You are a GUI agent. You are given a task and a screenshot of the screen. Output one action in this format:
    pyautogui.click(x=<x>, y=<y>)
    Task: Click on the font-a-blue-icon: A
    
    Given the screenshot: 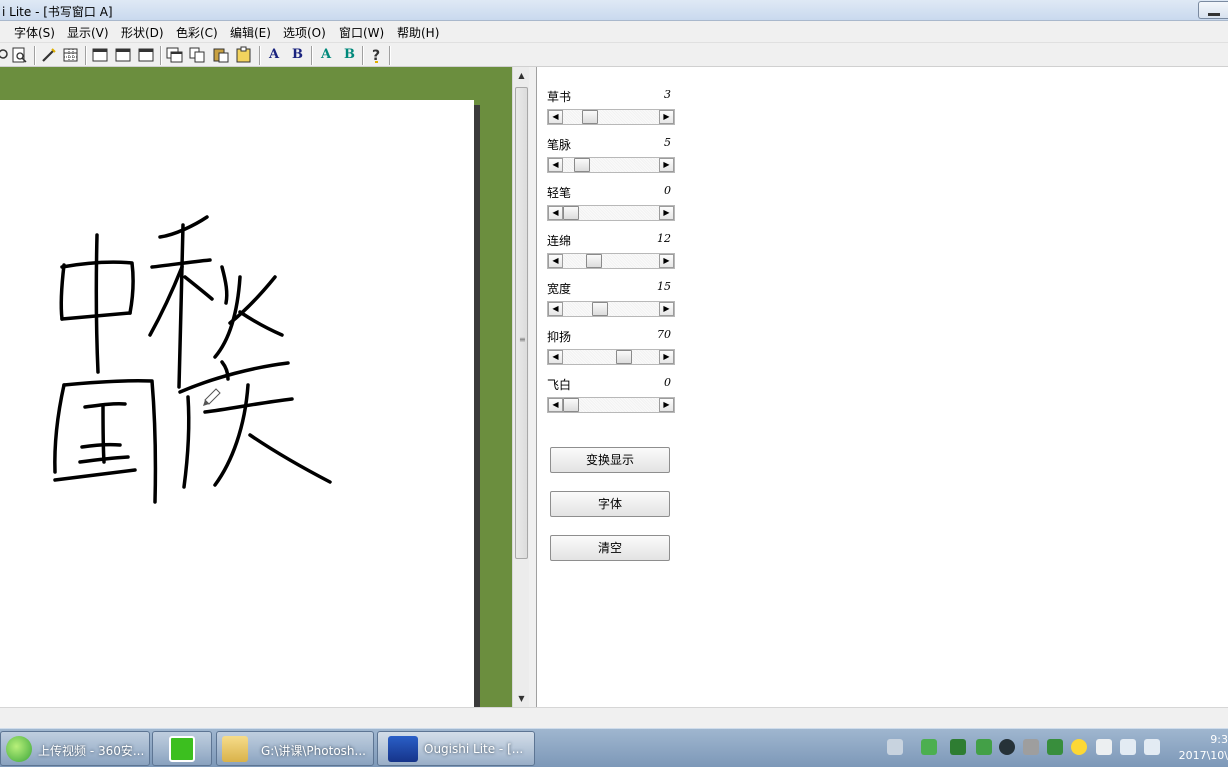 What is the action you would take?
    pyautogui.click(x=274, y=55)
    